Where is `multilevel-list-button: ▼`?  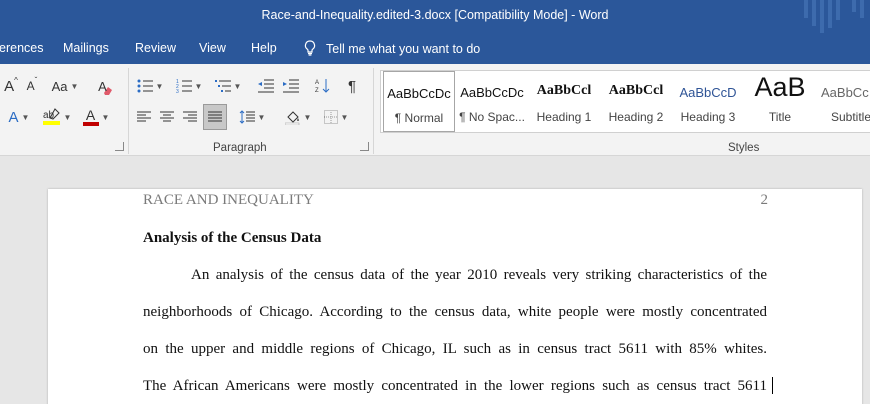
multilevel-list-button: ▼ is located at coordinates (228, 86).